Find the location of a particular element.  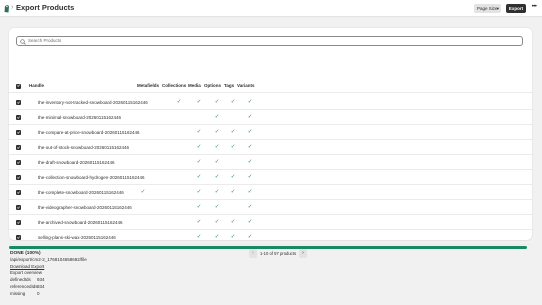

column-header-handle: Handle is located at coordinates (36, 86).